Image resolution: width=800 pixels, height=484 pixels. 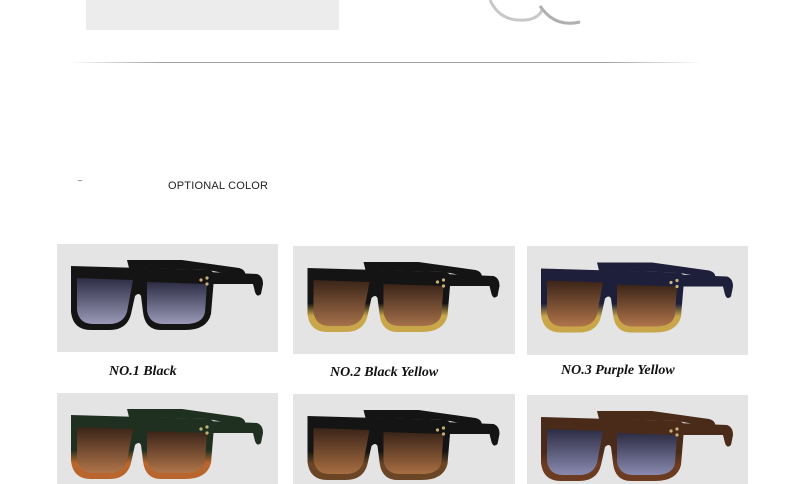 I want to click on product-label-3: NO.3 Purple Yellow, so click(x=618, y=370).